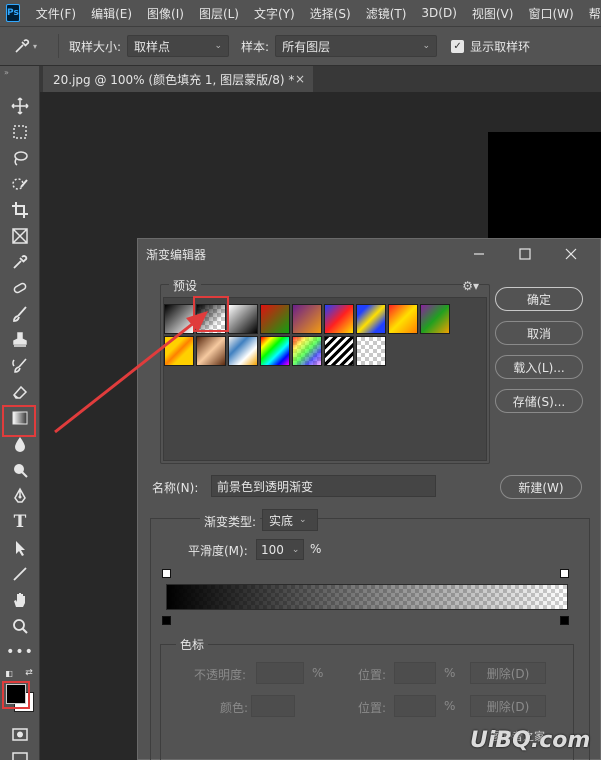  I want to click on watermark-label: UiBQ.com, so click(530, 740).